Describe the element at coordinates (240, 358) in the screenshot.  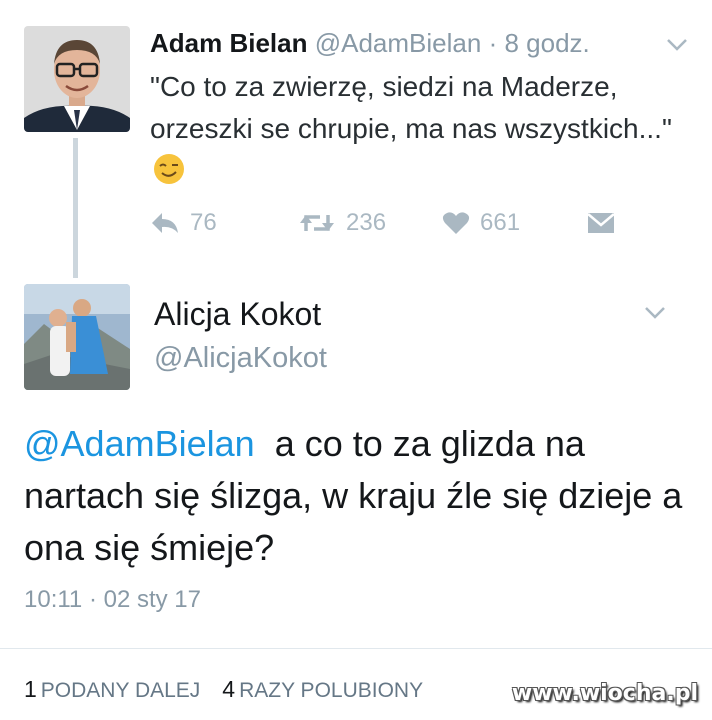
I see `author-handle: @AlicjaKokot` at that location.